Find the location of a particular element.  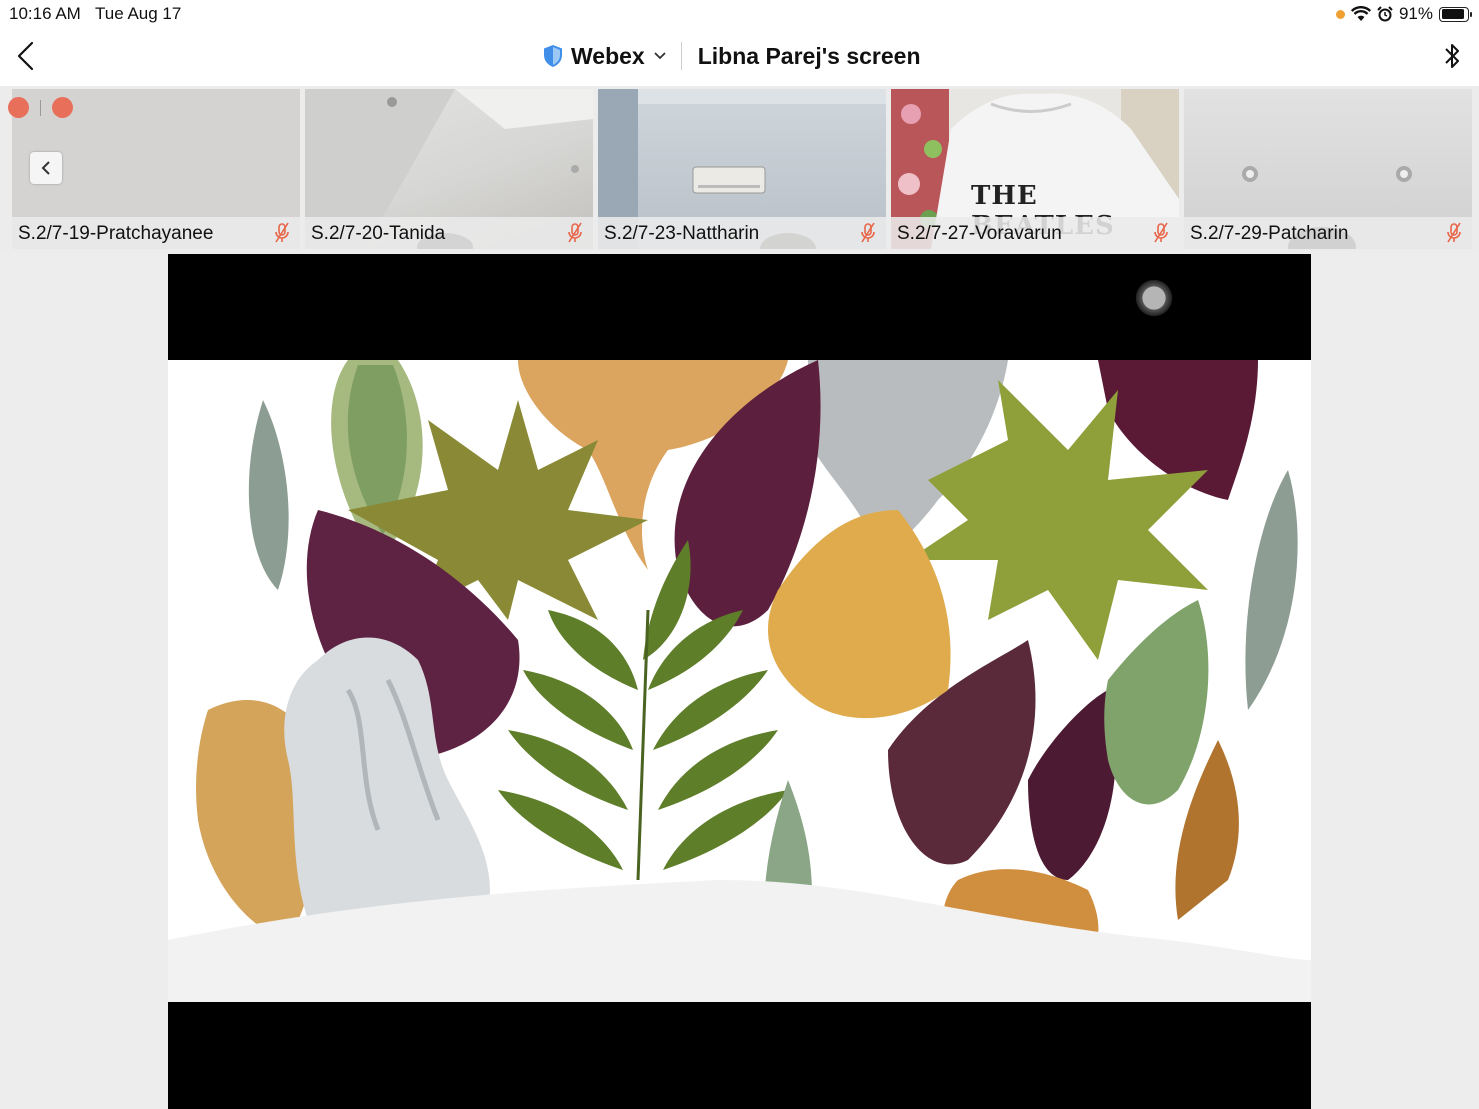

strip-scroll-left-button is located at coordinates (46, 168).